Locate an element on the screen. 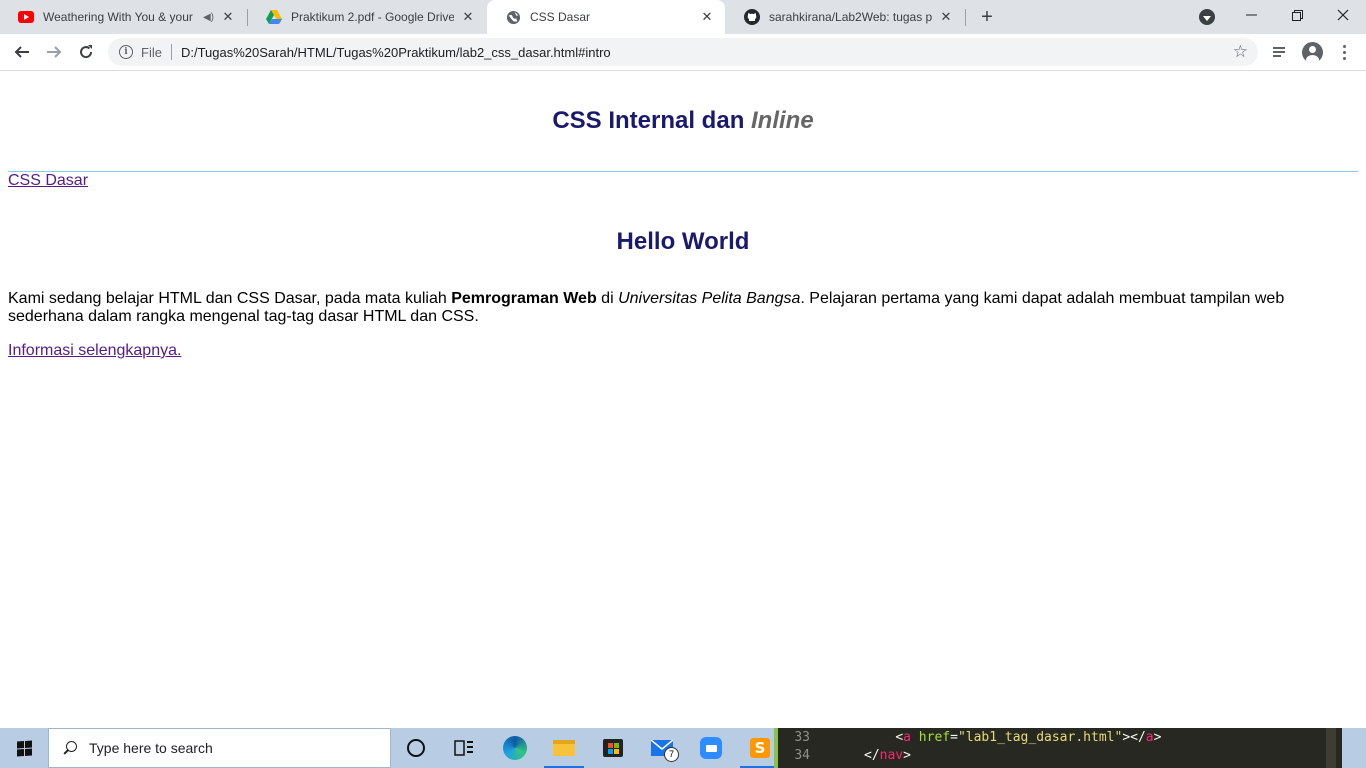 This screenshot has width=1366, height=768. tab-google-drive: Praktikum 2.pdf - Google Drive ✕ is located at coordinates (367, 17).